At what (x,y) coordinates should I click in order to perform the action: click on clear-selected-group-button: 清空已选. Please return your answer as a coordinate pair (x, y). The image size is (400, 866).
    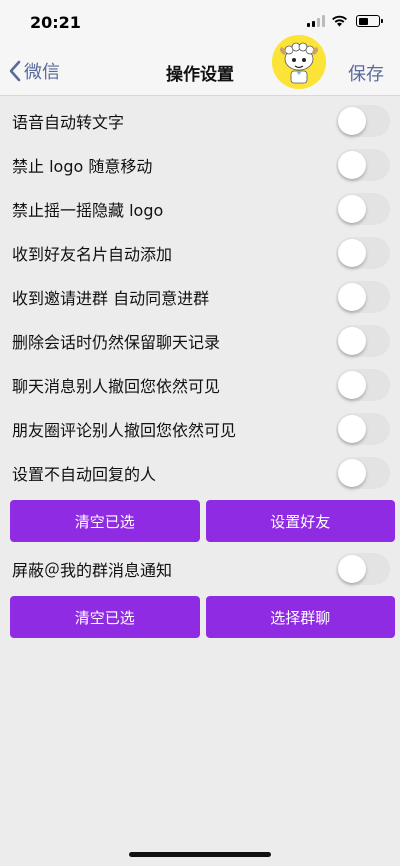
    Looking at the image, I should click on (105, 617).